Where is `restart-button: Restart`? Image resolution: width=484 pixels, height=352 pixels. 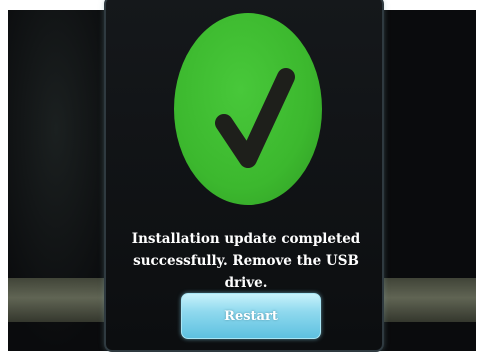
restart-button: Restart is located at coordinates (251, 316).